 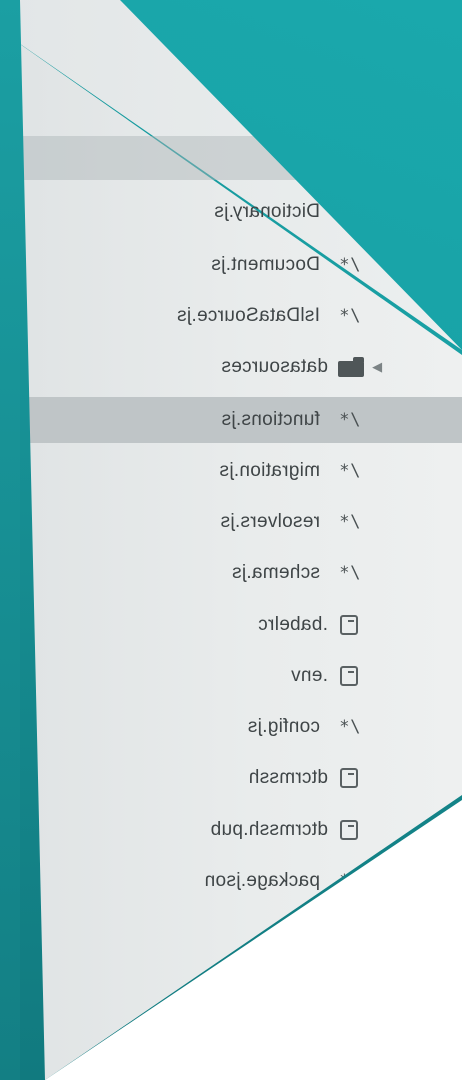 I want to click on tree-row-classes: ▼ classes, so click(x=353, y=158).